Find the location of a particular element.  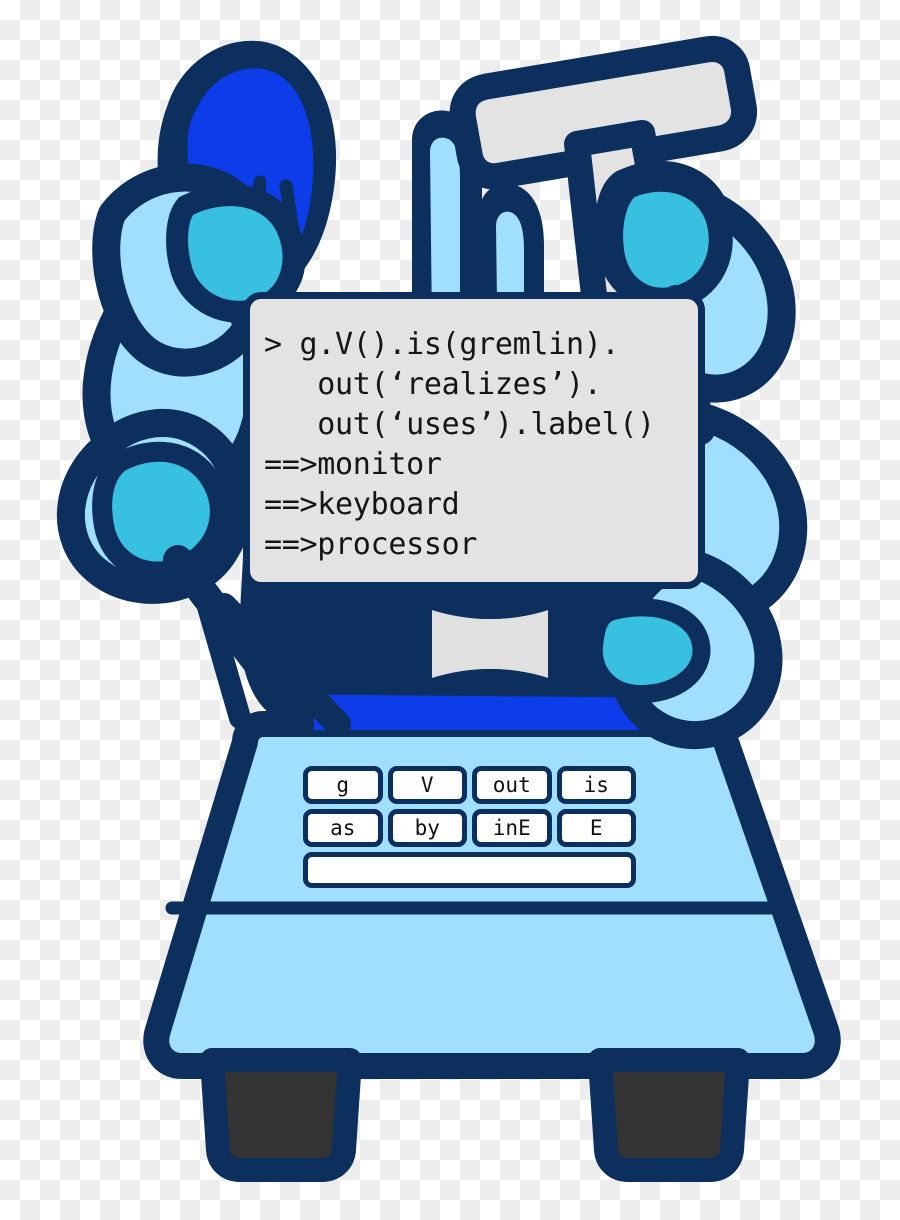

key-by: by is located at coordinates (427, 828).